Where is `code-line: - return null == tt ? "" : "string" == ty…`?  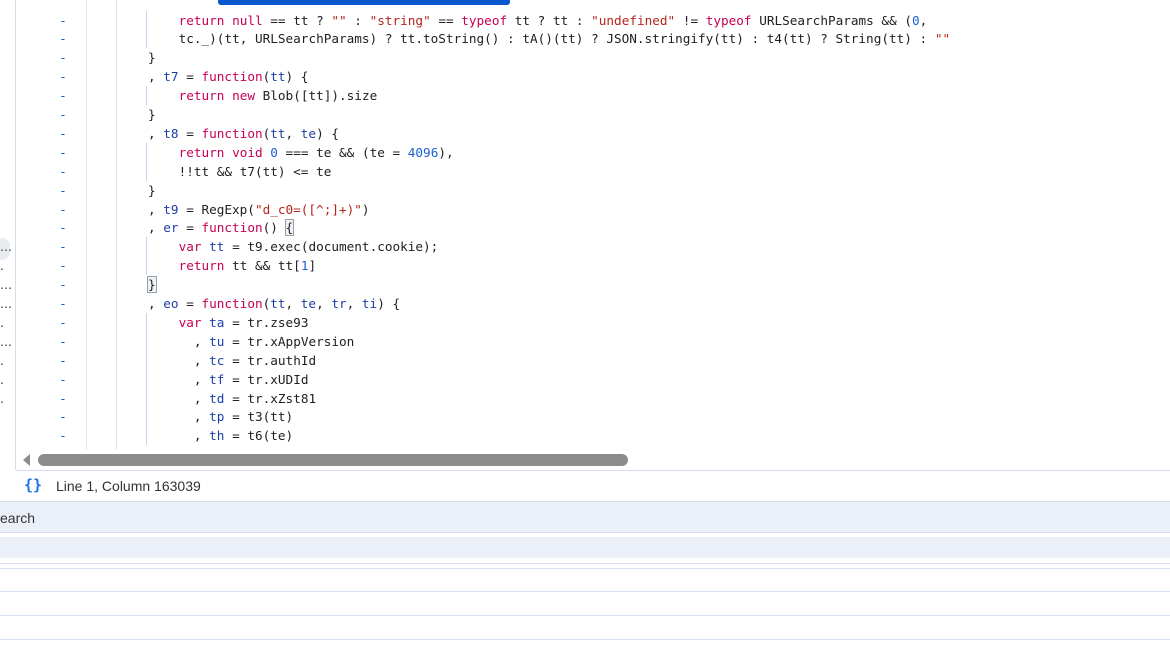
code-line: - return null == tt ? "" : "string" == ty… is located at coordinates (593, 20).